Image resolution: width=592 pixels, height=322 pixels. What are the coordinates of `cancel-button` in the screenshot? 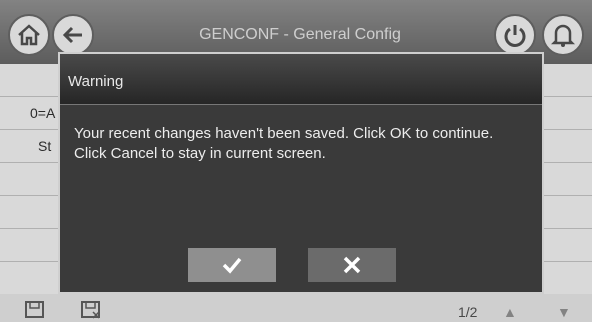 It's located at (352, 265).